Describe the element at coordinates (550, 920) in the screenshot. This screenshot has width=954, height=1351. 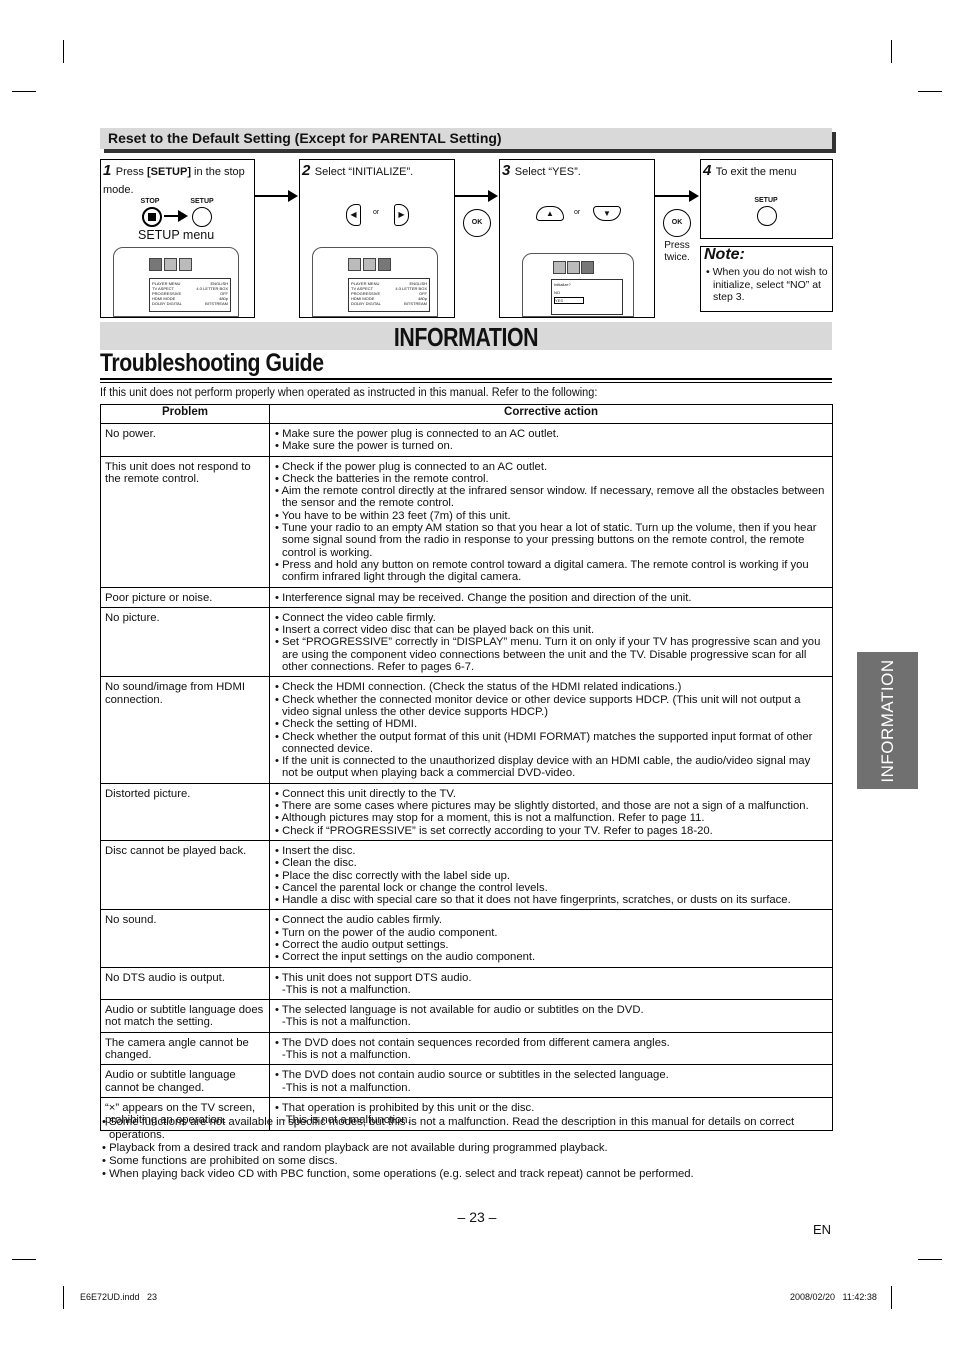
I see `action-item: • Connect the audio cables firmly.` at that location.